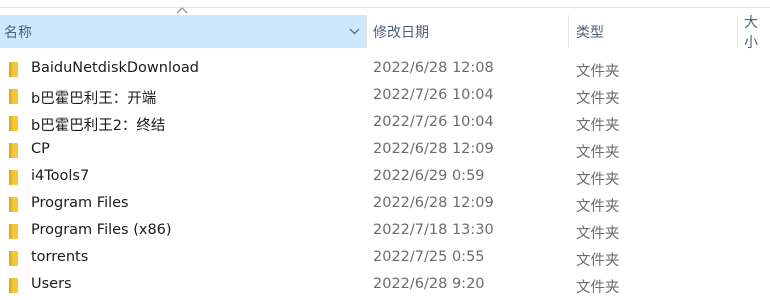 Image resolution: width=770 pixels, height=300 pixels. What do you see at coordinates (590, 32) in the screenshot?
I see `column-header-type-label: 类型` at bounding box center [590, 32].